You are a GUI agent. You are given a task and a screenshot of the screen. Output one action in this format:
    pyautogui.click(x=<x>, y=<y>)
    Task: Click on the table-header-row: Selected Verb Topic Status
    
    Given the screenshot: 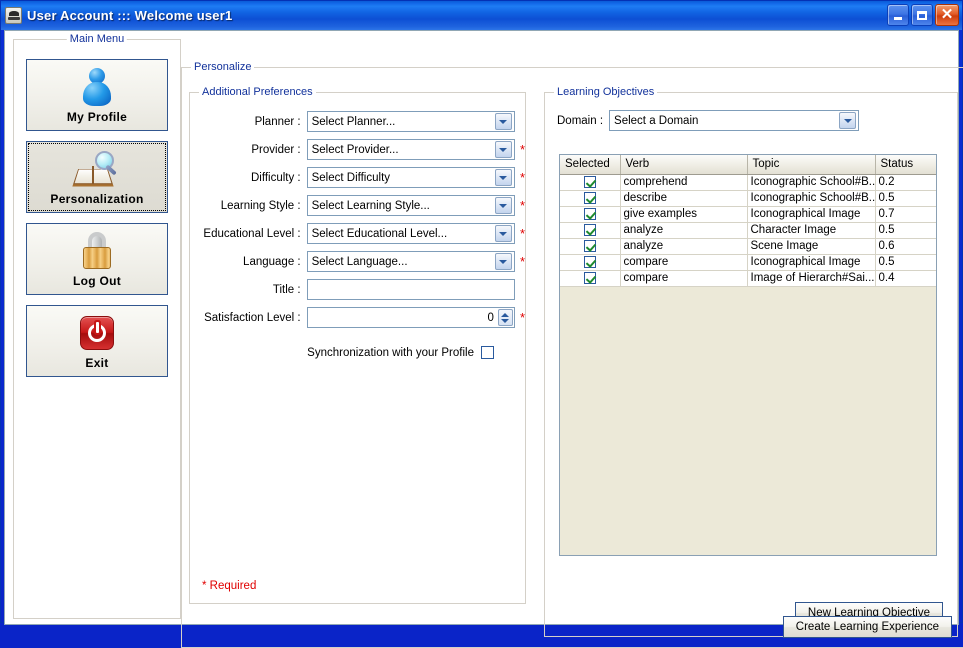 What is the action you would take?
    pyautogui.click(x=748, y=165)
    